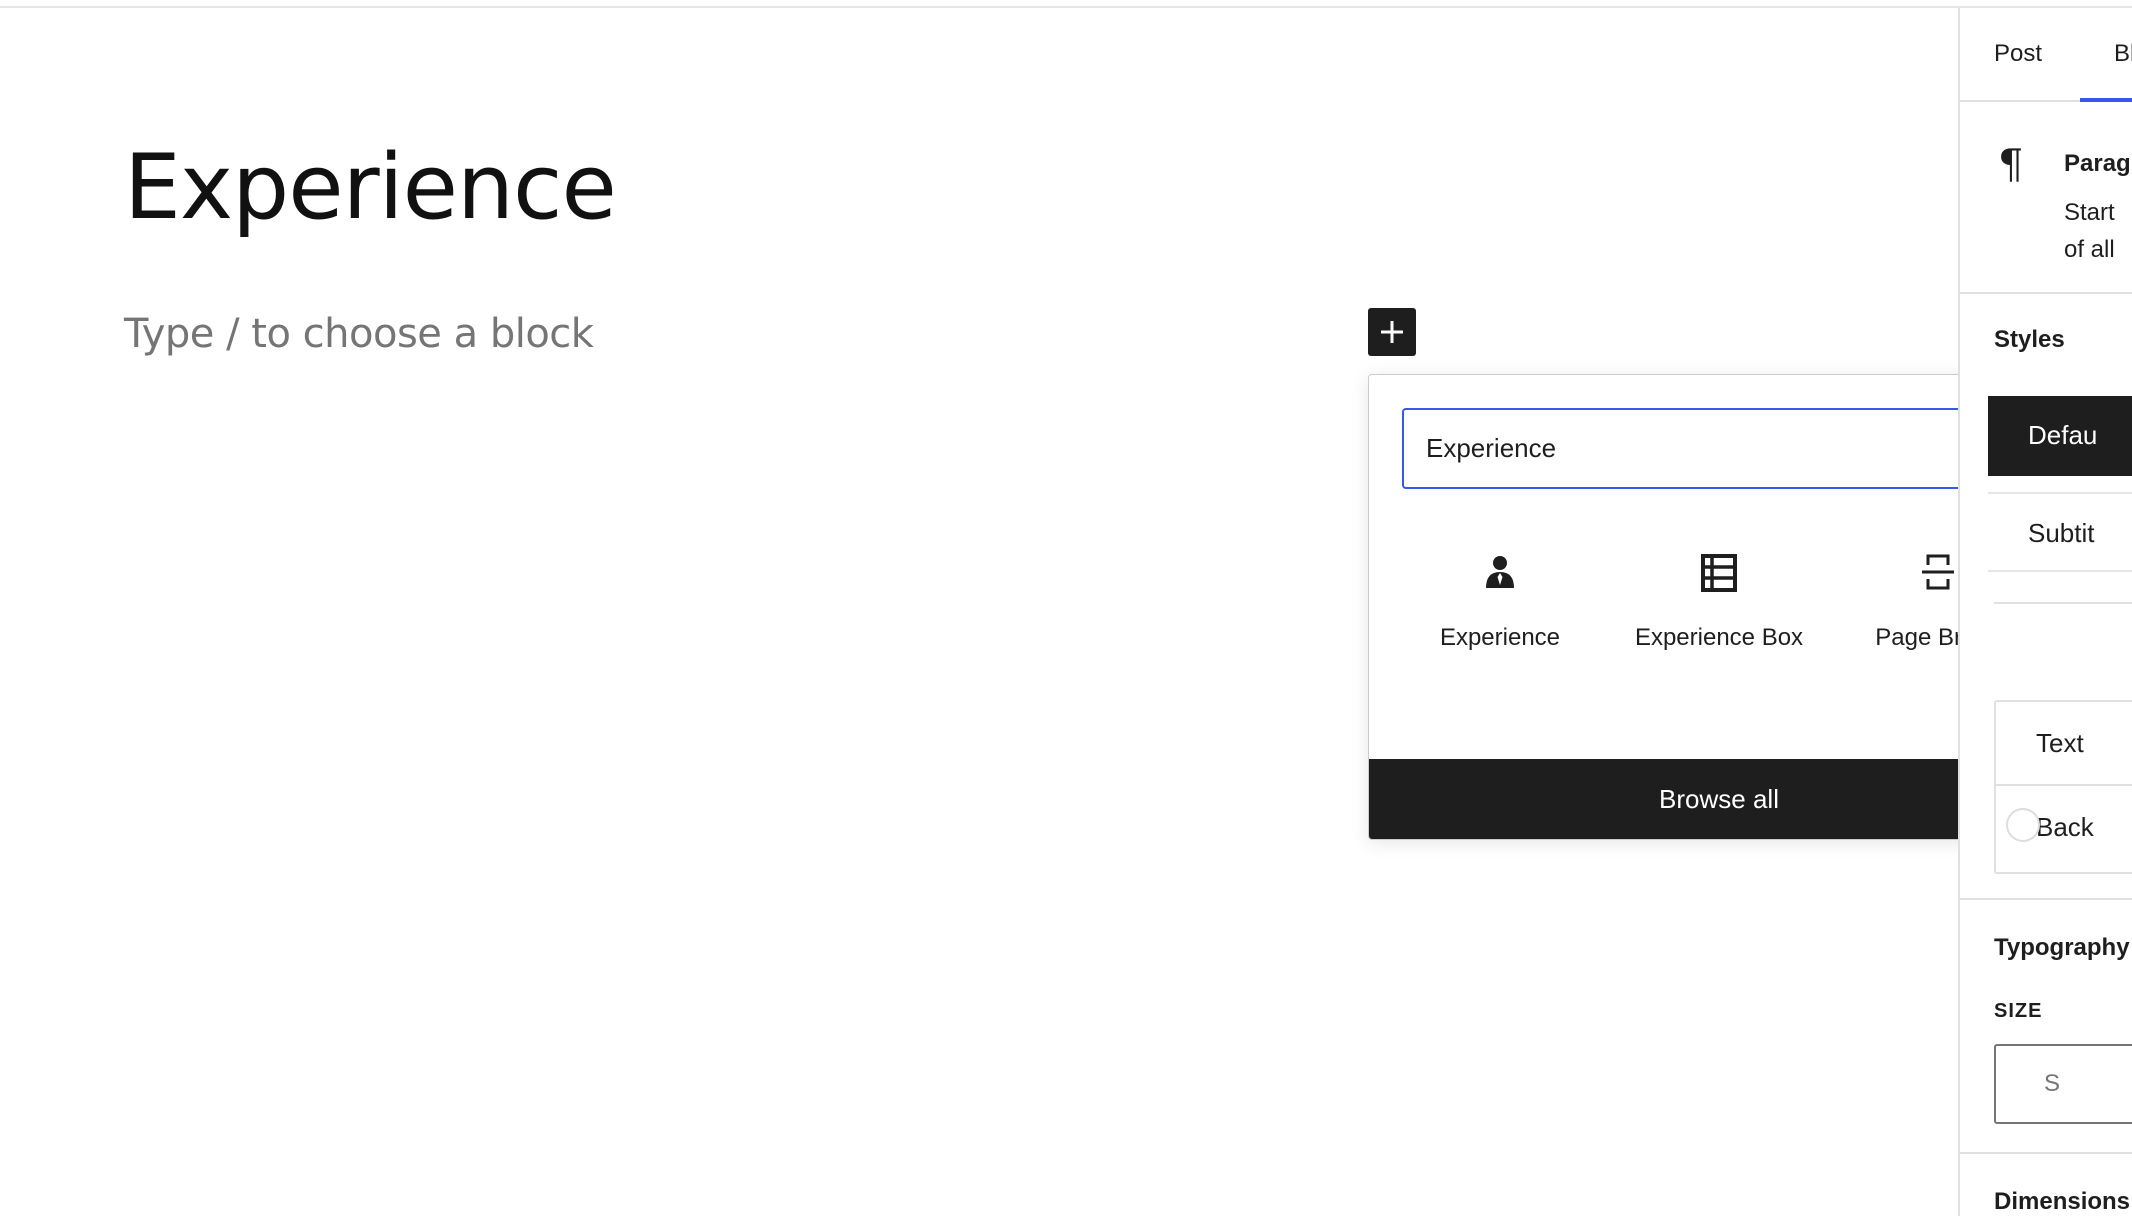 The width and height of the screenshot is (2132, 1216). I want to click on block-search-field, so click(1719, 448).